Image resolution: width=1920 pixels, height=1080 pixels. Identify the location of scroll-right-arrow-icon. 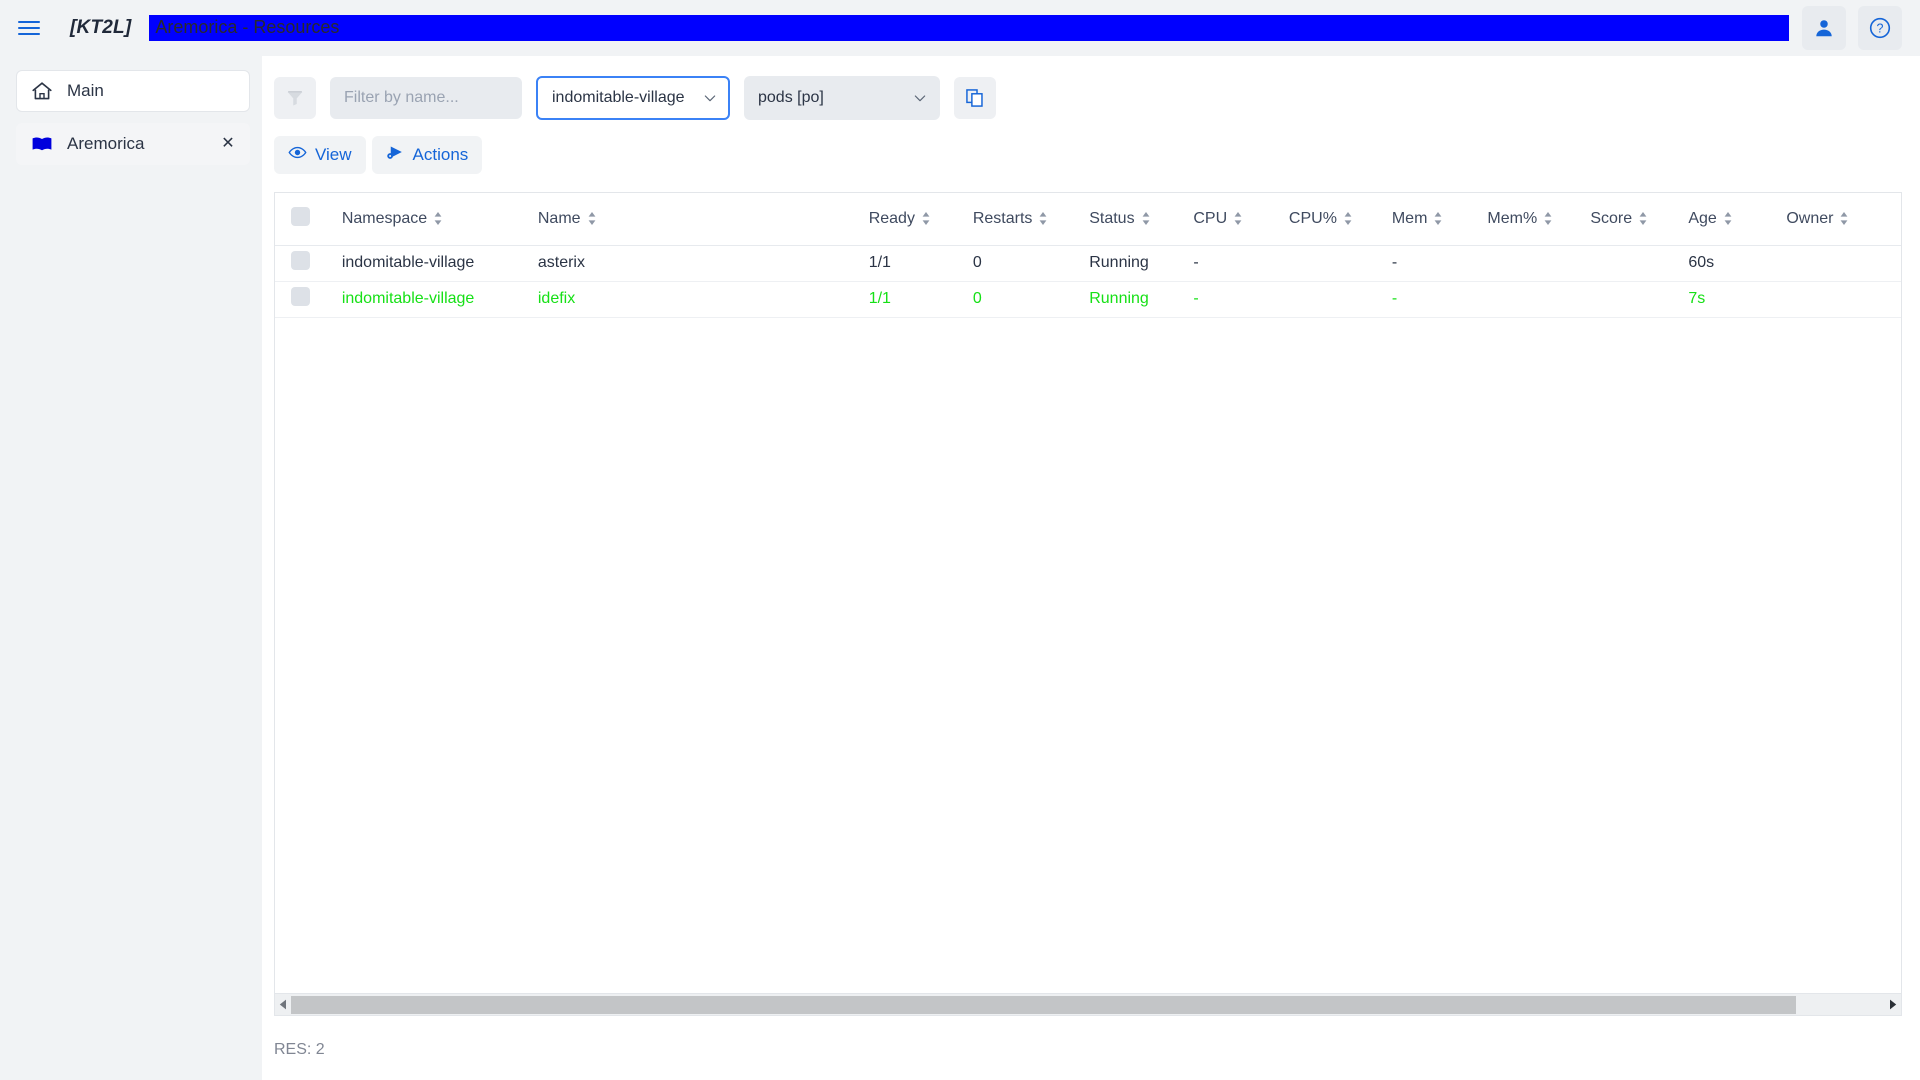
(1893, 1004).